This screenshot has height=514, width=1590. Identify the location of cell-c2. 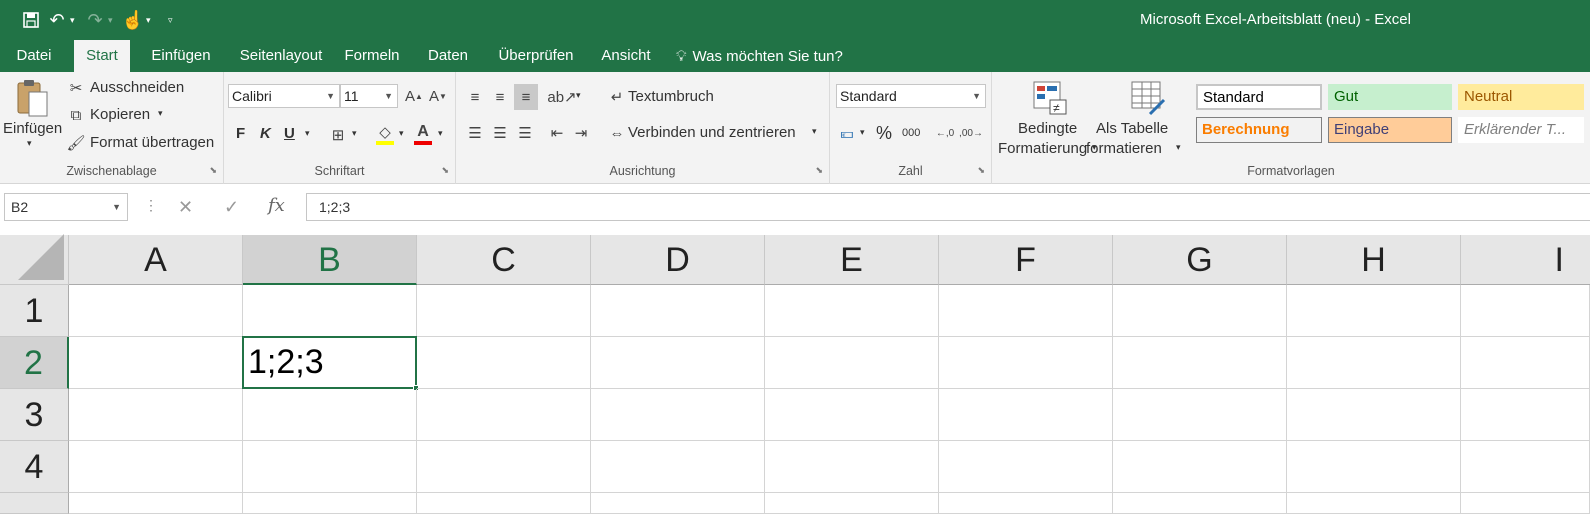
(504, 363).